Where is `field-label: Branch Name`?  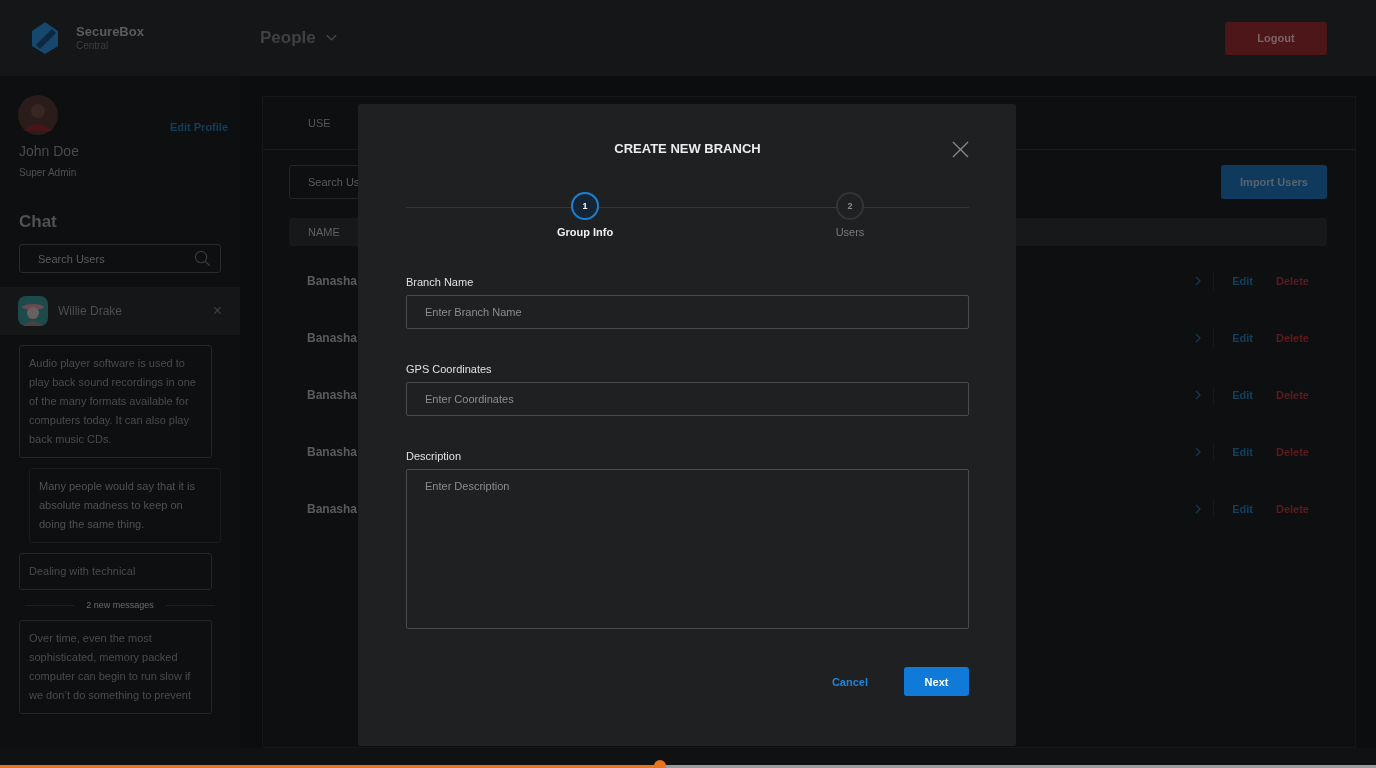 field-label: Branch Name is located at coordinates (440, 282).